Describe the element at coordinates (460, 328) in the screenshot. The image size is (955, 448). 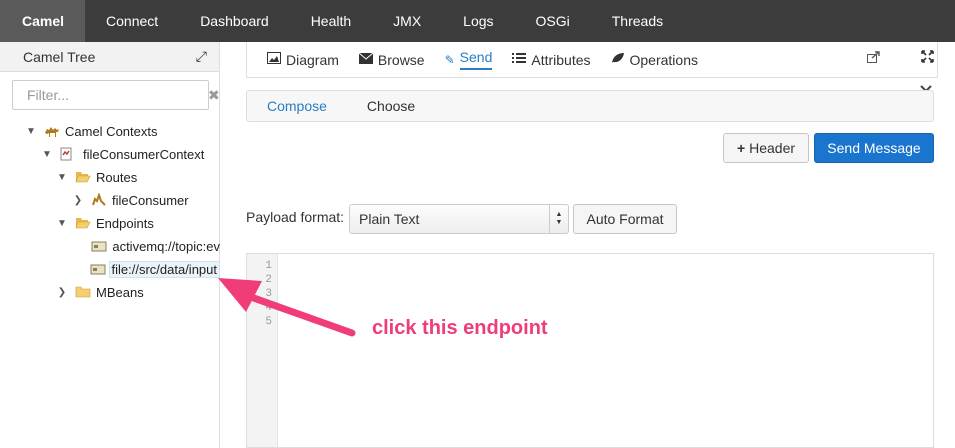
I see `annotation-text: click this endpoint` at that location.